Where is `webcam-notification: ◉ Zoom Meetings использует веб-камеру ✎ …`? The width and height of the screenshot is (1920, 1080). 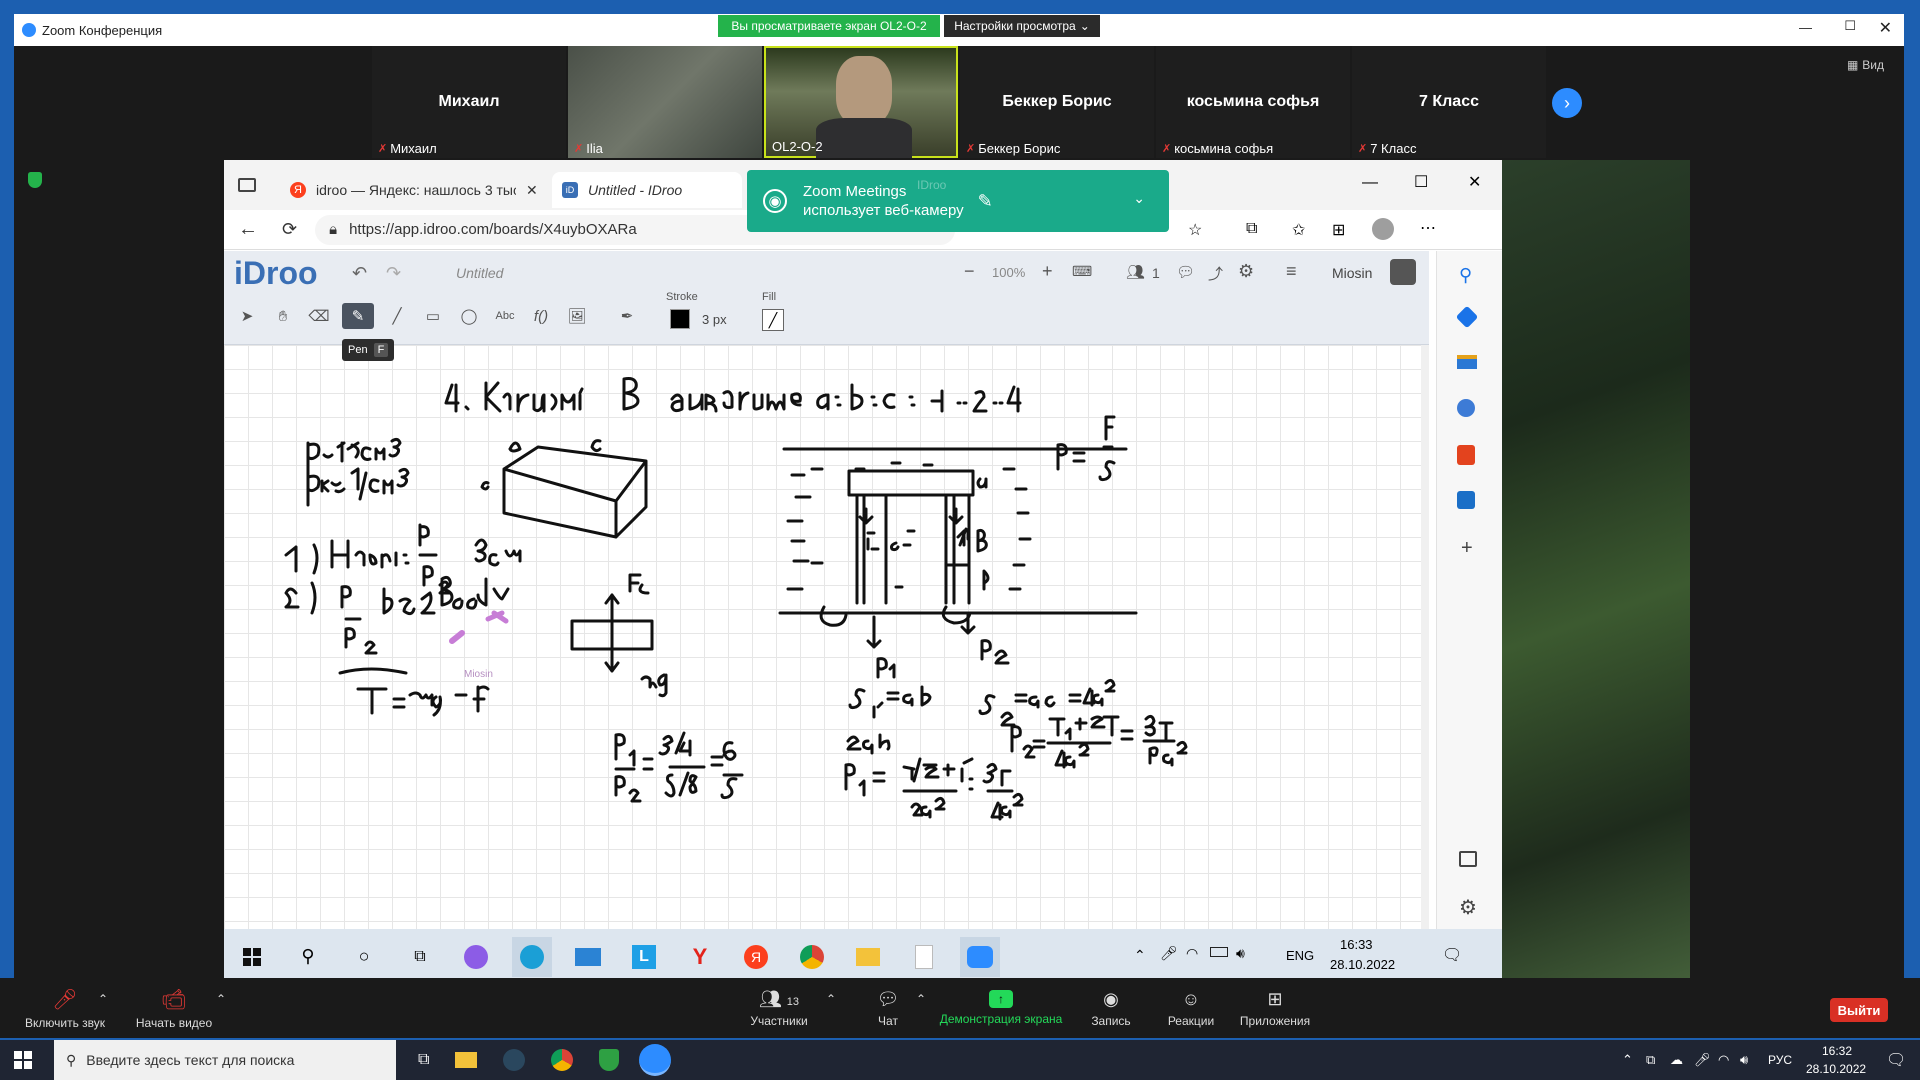
webcam-notification: ◉ Zoom Meetings использует веб-камеру ✎ … is located at coordinates (958, 201).